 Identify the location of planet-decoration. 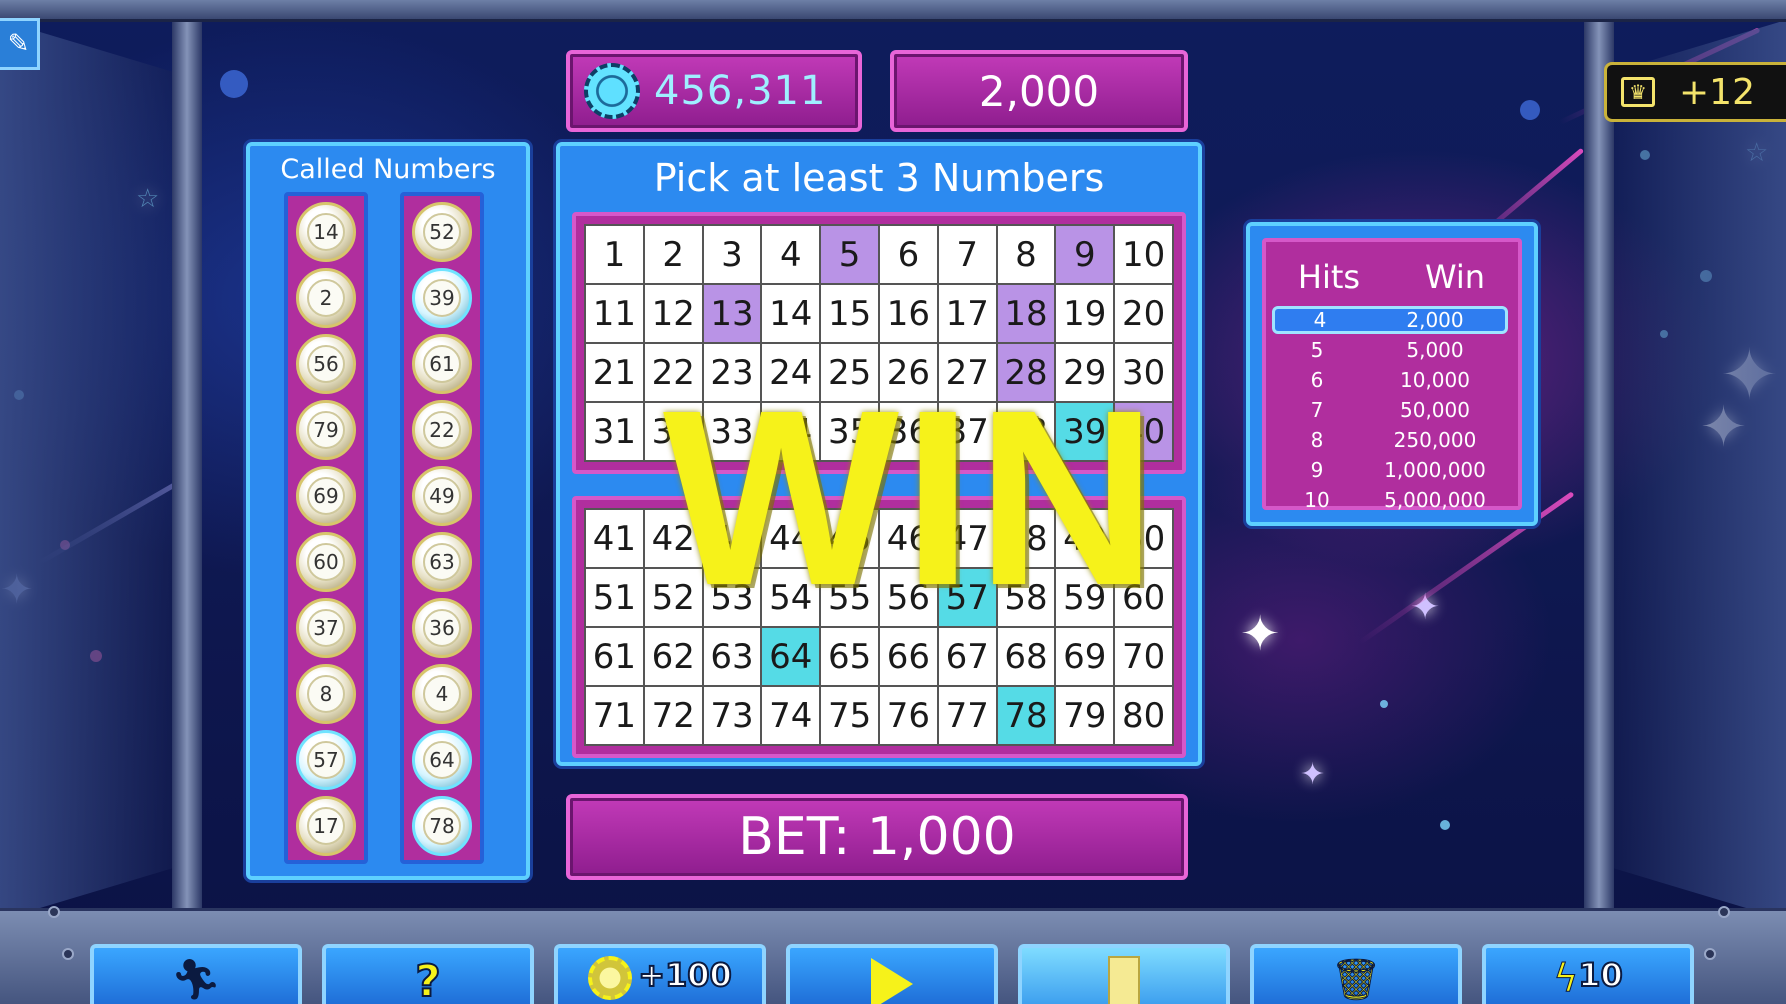
(1530, 110).